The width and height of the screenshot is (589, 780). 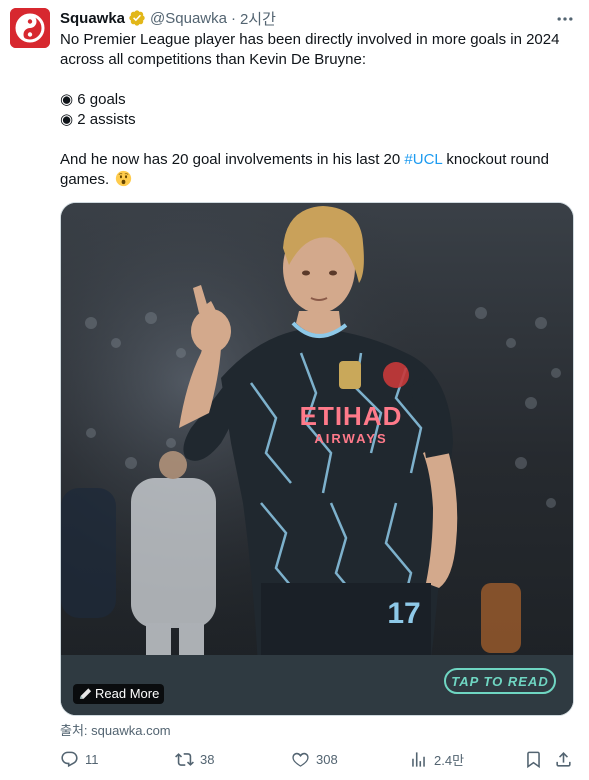 What do you see at coordinates (500, 681) in the screenshot?
I see `tap-to-read-button: TAP TO READ` at bounding box center [500, 681].